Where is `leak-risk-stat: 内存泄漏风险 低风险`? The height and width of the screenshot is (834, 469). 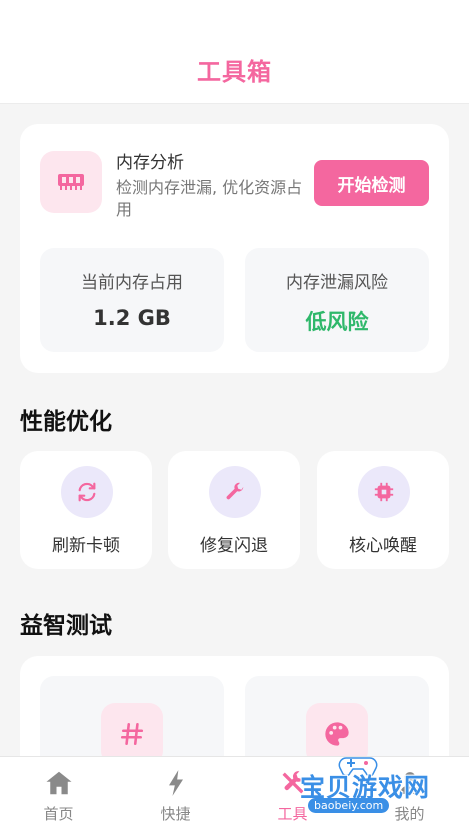 leak-risk-stat: 内存泄漏风险 低风险 is located at coordinates (337, 300).